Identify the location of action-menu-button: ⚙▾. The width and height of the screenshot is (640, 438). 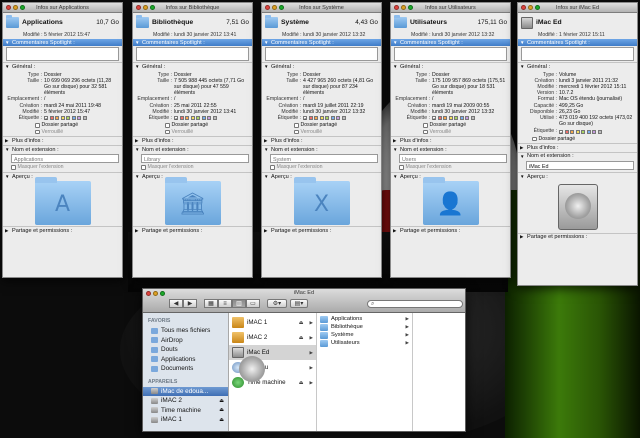
(277, 303).